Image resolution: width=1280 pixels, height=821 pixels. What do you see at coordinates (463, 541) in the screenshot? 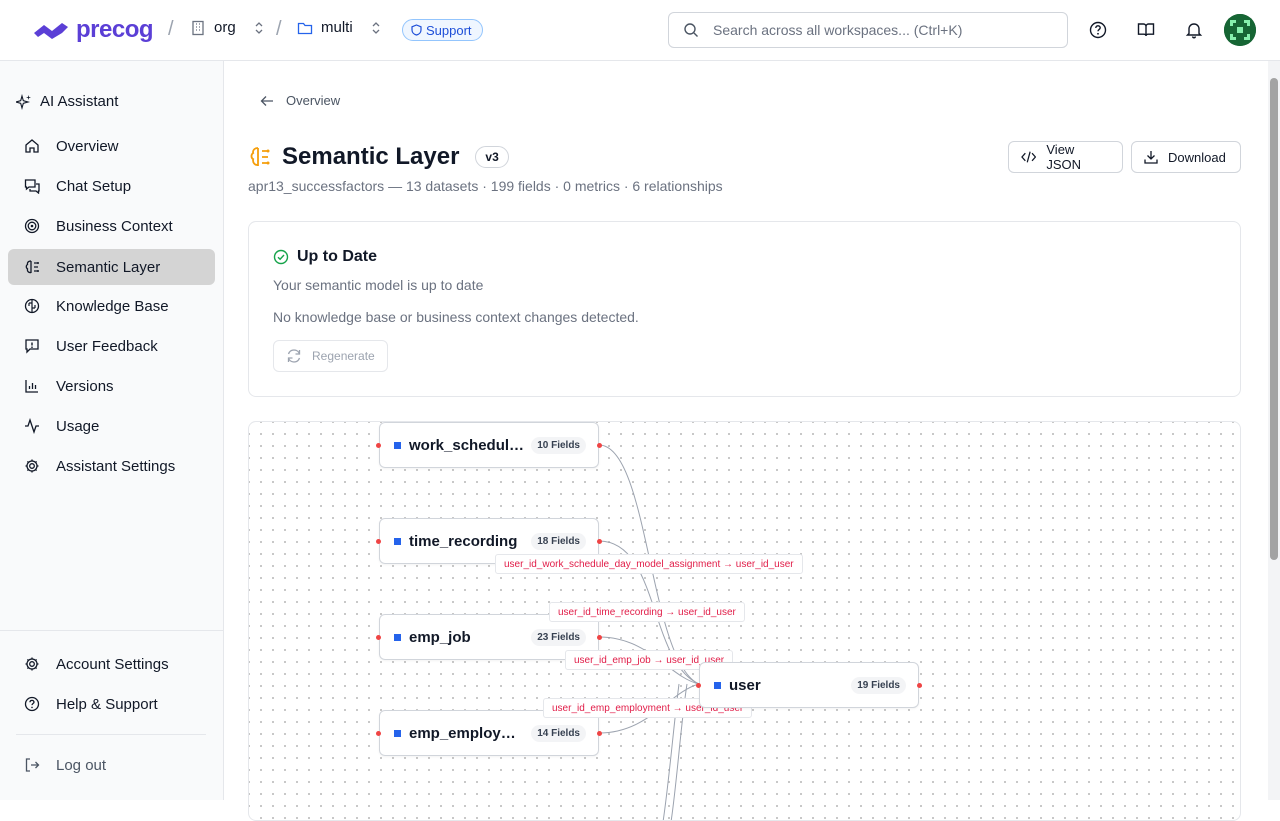
I see `dataset-name: time_recording` at bounding box center [463, 541].